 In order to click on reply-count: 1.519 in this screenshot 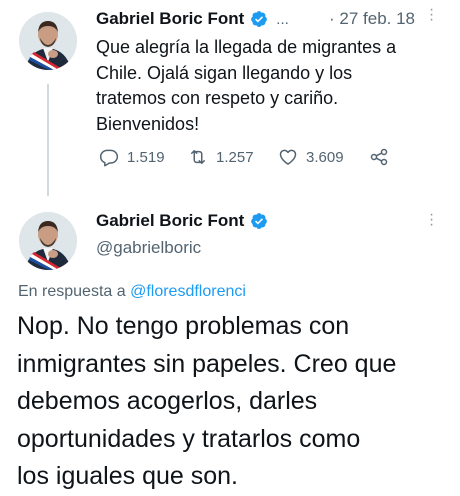, I will do `click(146, 157)`.